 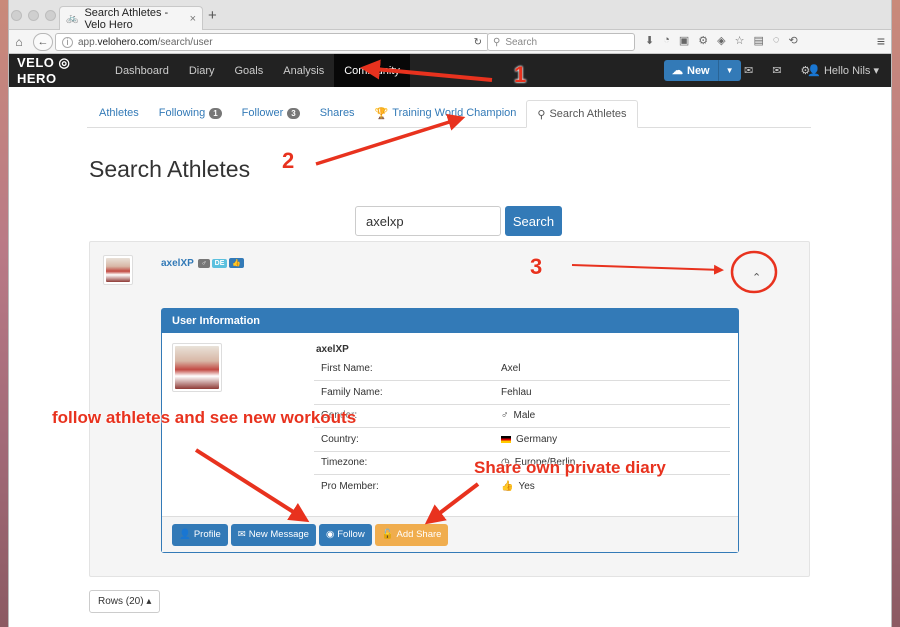 I want to click on home-icon: ⌂, so click(x=19, y=42).